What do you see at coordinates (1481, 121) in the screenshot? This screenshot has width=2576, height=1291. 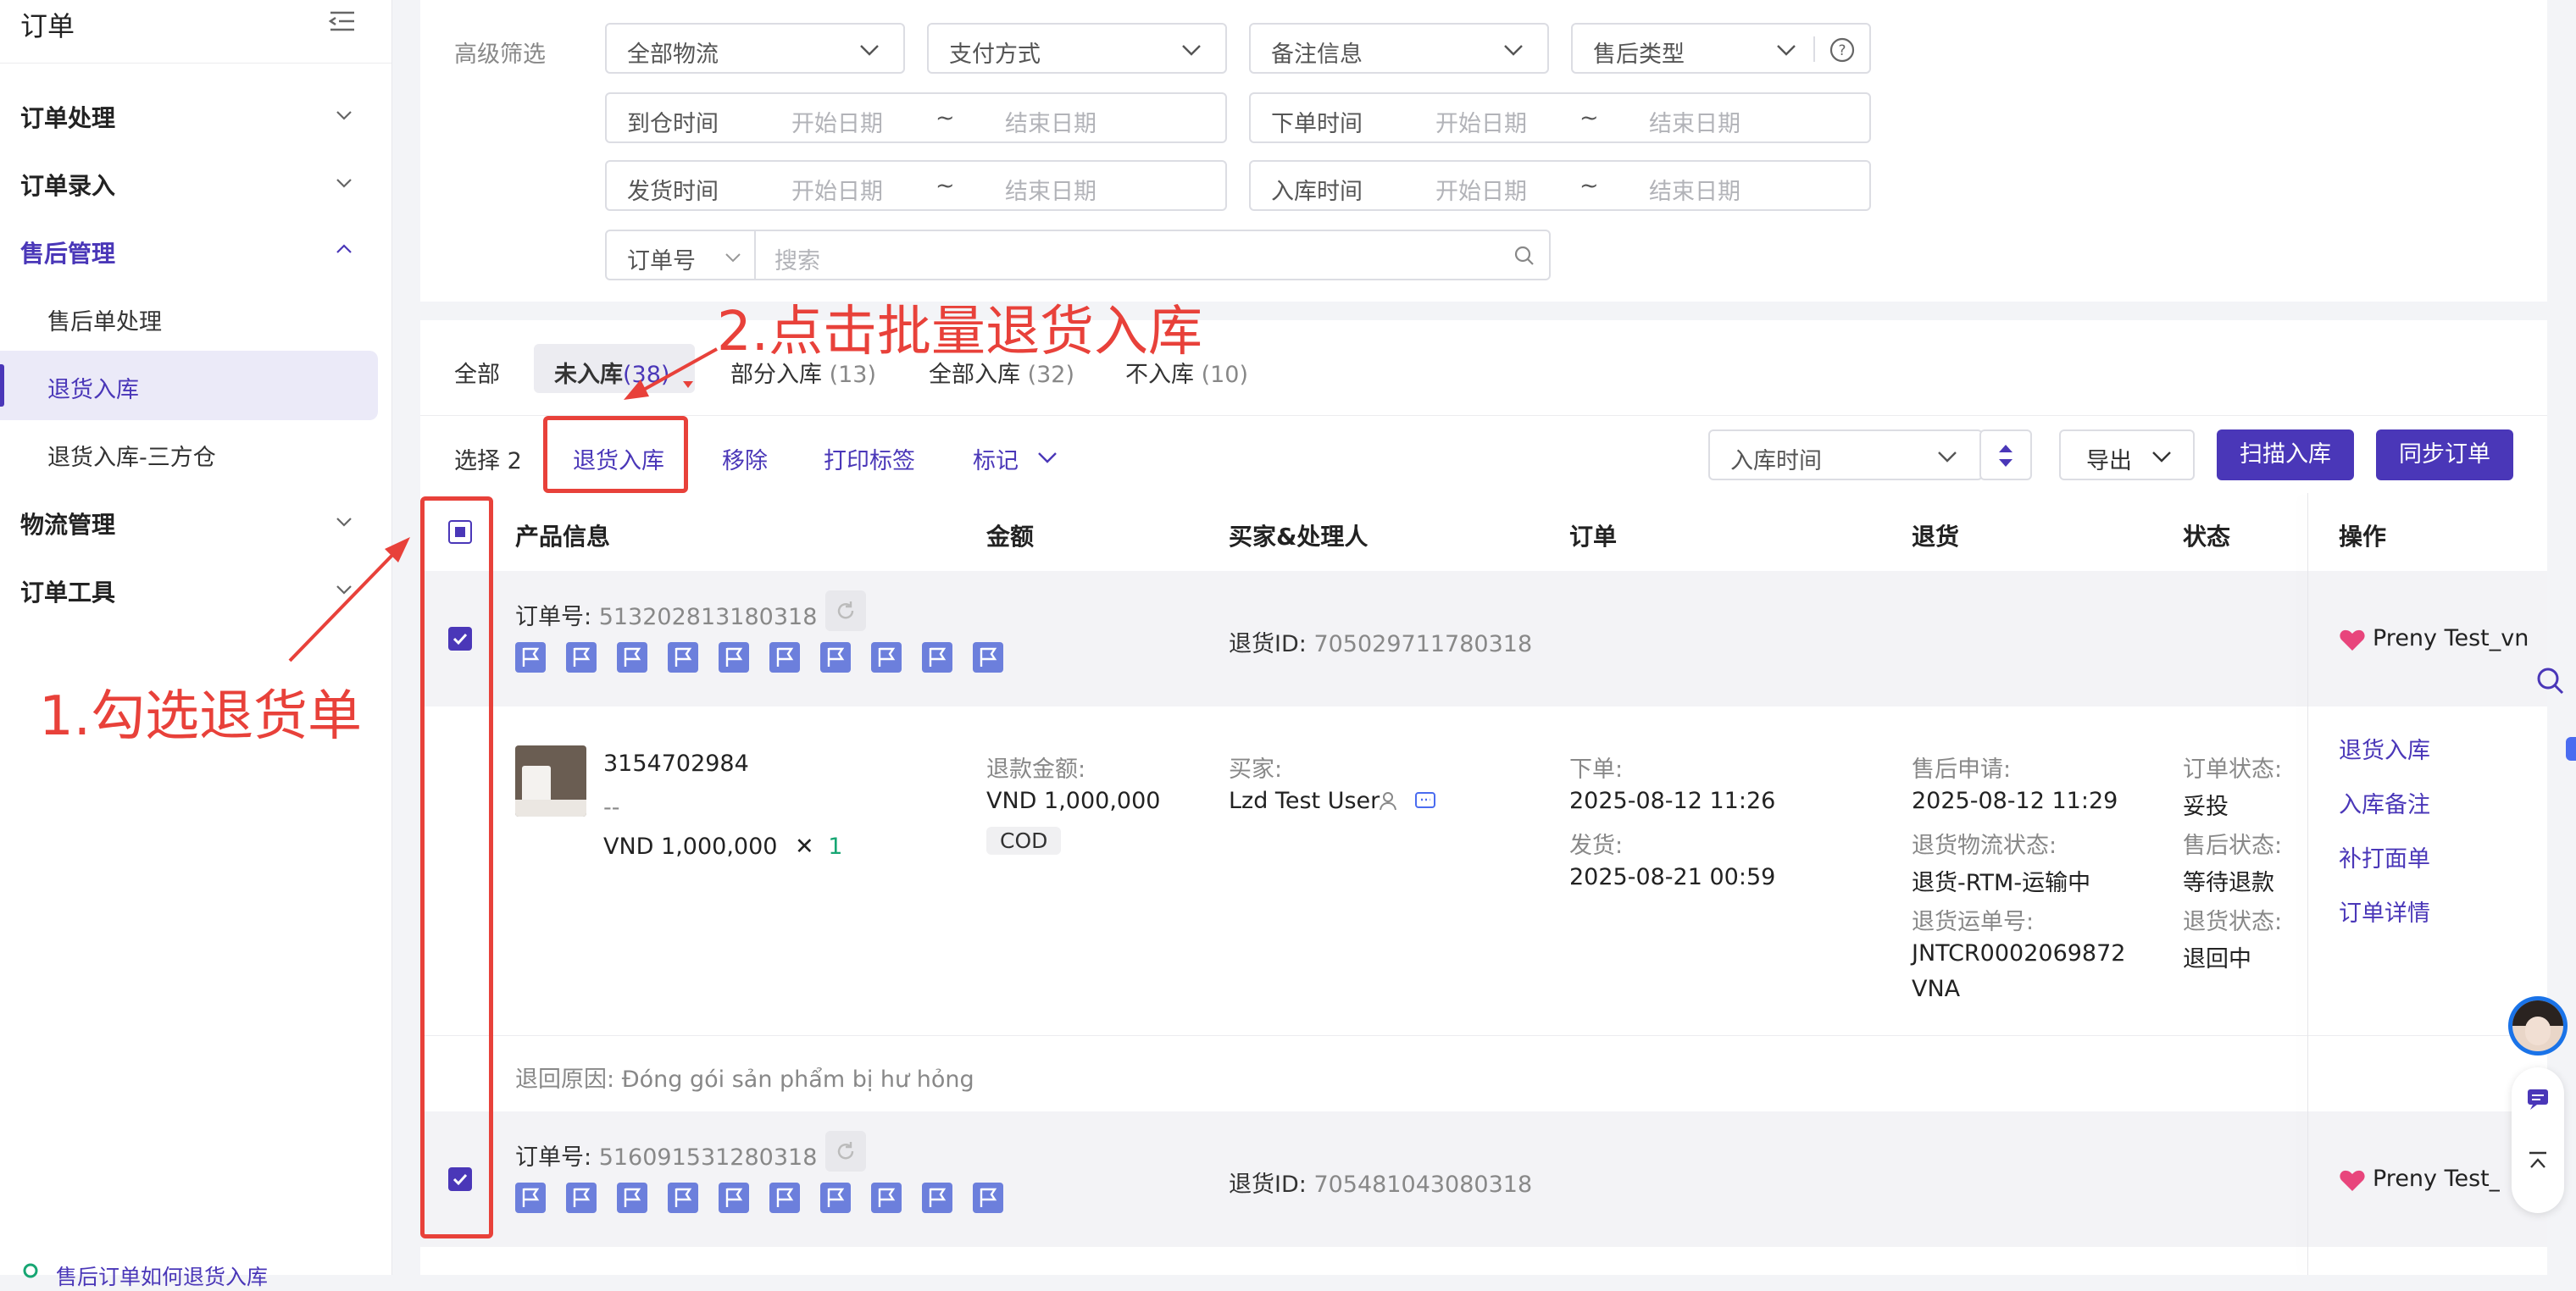 I see `order-start-input: 开始日期` at bounding box center [1481, 121].